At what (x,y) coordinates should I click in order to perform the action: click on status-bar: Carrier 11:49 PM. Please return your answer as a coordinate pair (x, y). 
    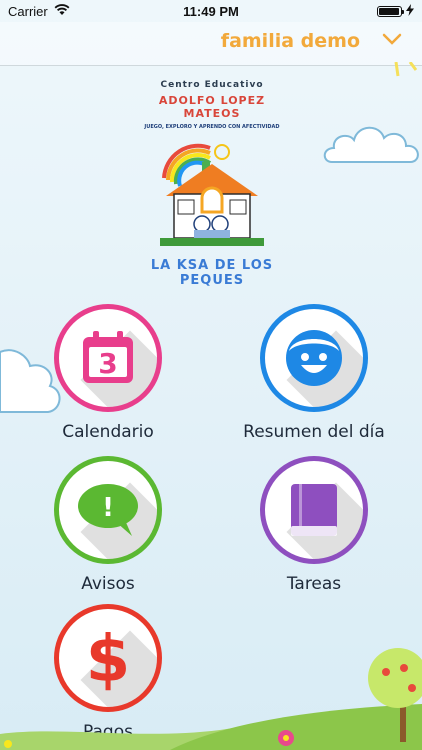
    Looking at the image, I should click on (211, 11).